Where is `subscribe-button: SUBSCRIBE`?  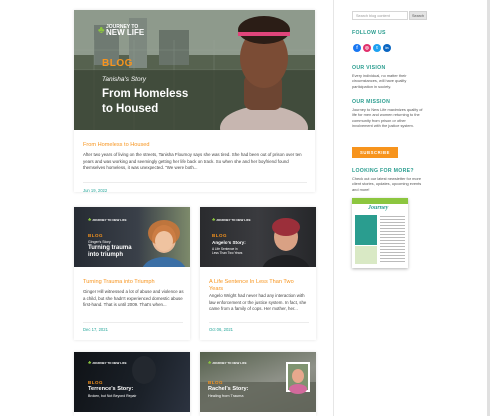
subscribe-button: SUBSCRIBE is located at coordinates (375, 152).